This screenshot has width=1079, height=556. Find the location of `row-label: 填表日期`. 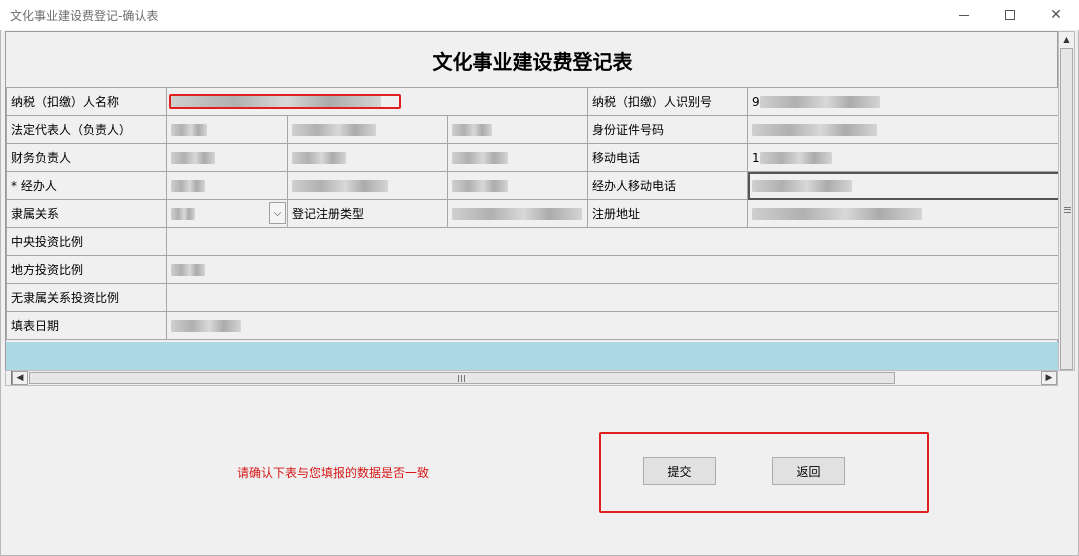

row-label: 填表日期 is located at coordinates (86, 325).